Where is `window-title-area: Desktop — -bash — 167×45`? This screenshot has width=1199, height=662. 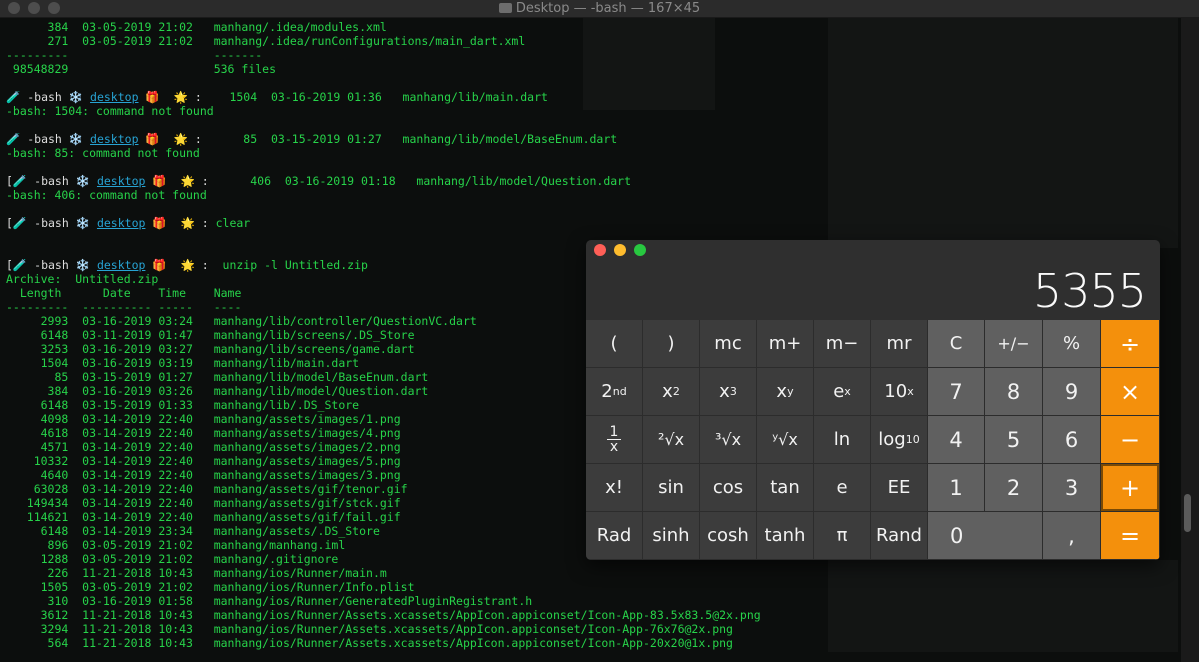 window-title-area: Desktop — -bash — 167×45 is located at coordinates (599, 8).